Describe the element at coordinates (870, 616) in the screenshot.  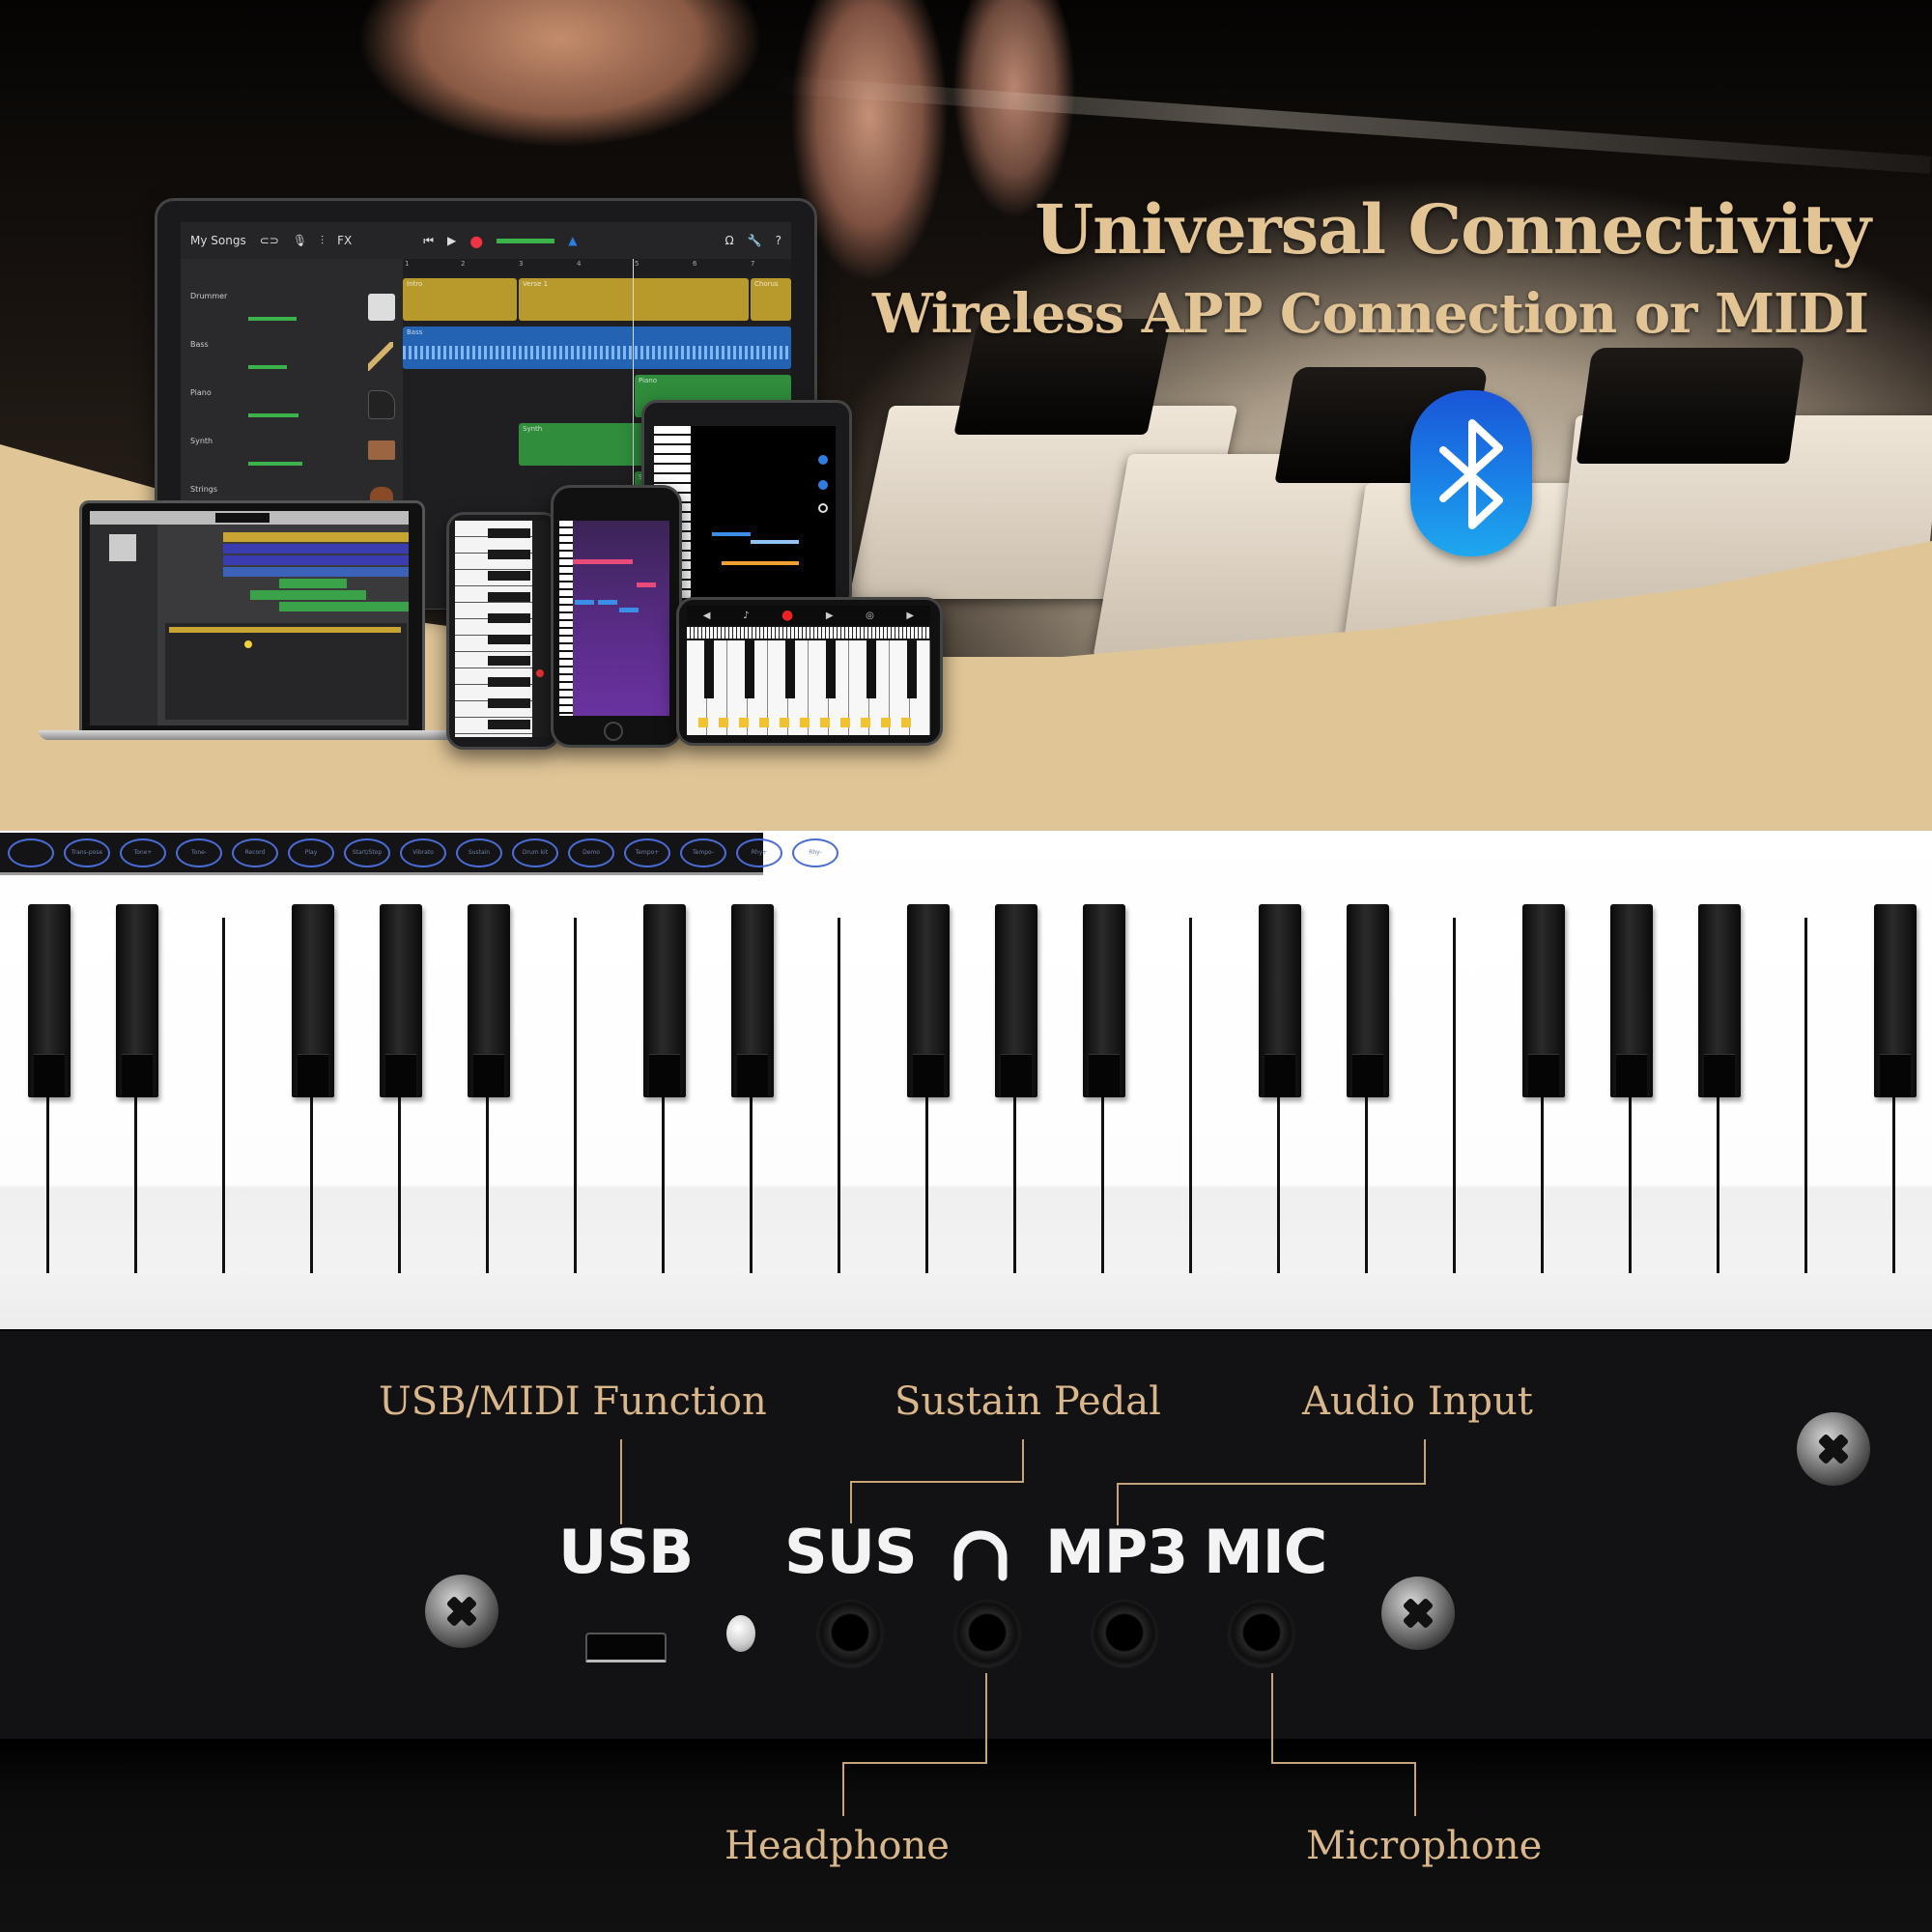
I see `camera-icon: ◎` at that location.